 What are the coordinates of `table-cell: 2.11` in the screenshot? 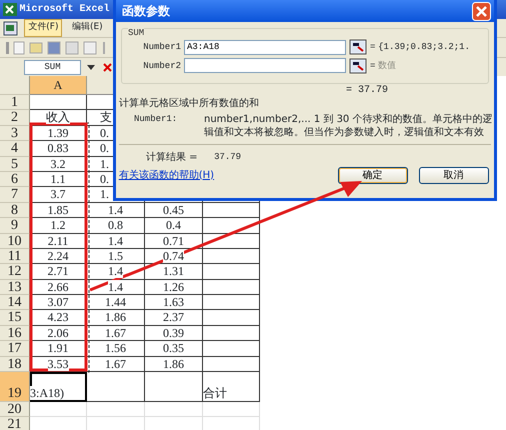 It's located at (58, 241).